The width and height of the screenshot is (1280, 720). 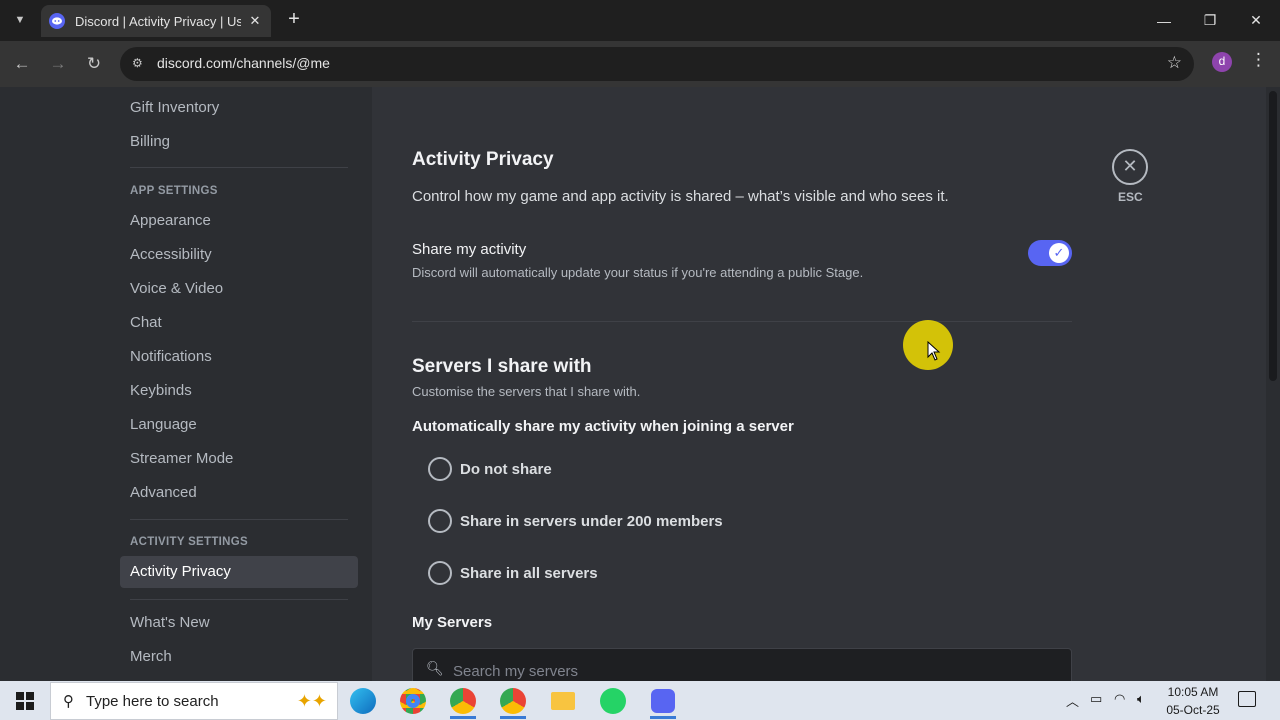 I want to click on tab-title: Discord | Activity Privacy | User, so click(x=158, y=21).